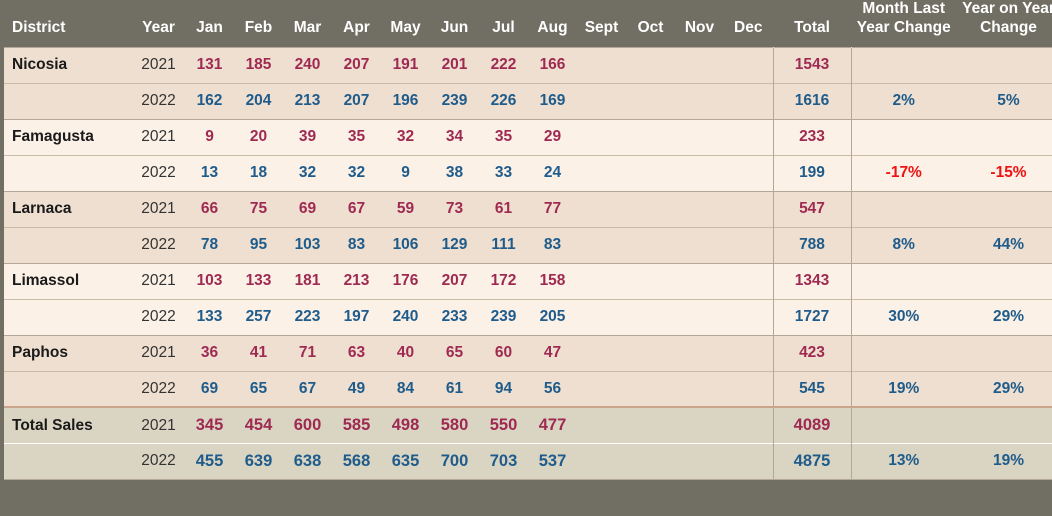 This screenshot has width=1052, height=516. I want to click on cell-month-jul: 172, so click(503, 281).